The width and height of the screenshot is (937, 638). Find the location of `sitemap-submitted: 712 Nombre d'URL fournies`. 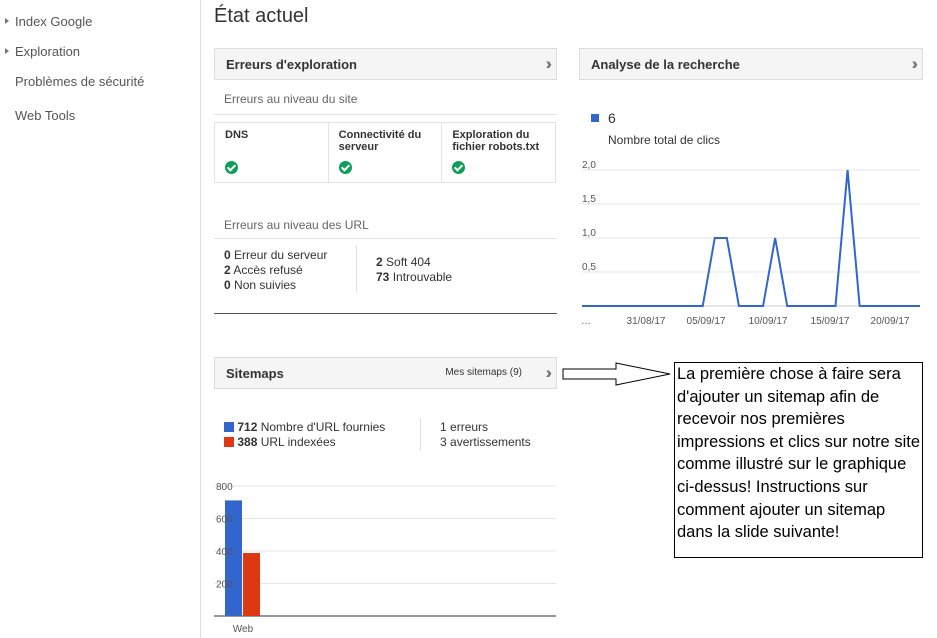

sitemap-submitted: 712 Nombre d'URL fournies is located at coordinates (304, 427).